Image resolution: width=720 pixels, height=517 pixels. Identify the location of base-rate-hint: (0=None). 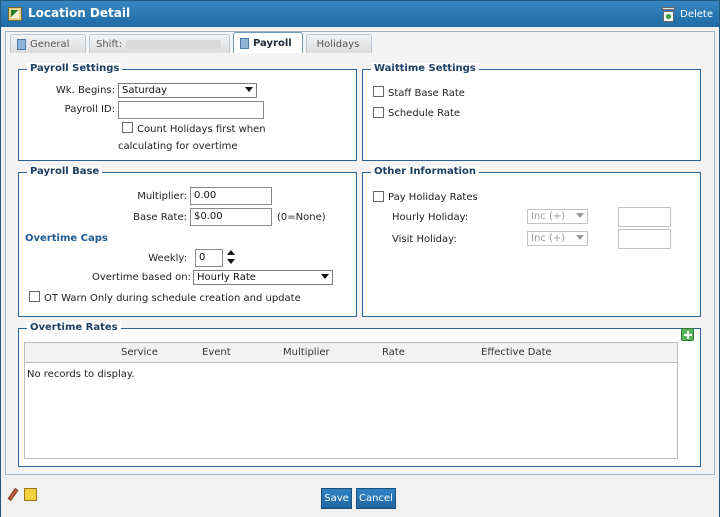
(301, 217).